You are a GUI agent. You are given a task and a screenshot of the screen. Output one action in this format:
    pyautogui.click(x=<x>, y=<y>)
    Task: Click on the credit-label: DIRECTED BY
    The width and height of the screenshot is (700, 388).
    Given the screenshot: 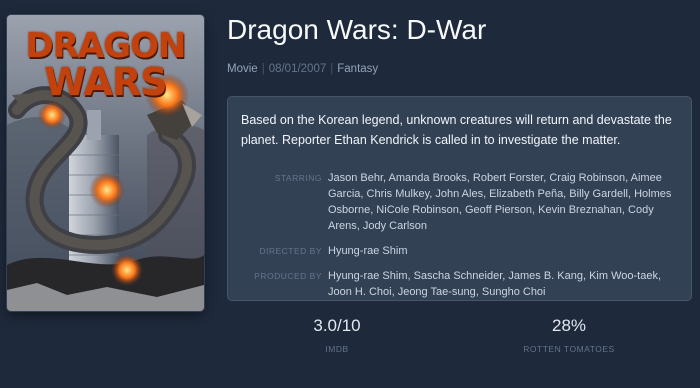 What is the action you would take?
    pyautogui.click(x=290, y=251)
    